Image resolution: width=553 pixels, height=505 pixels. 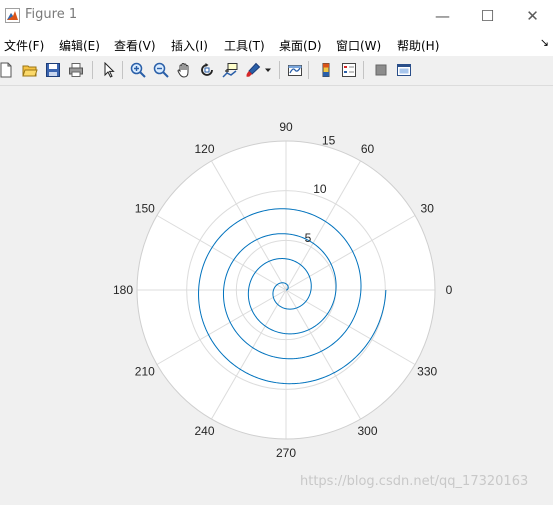 What do you see at coordinates (79, 45) in the screenshot?
I see `menu-edit: 编辑(E)` at bounding box center [79, 45].